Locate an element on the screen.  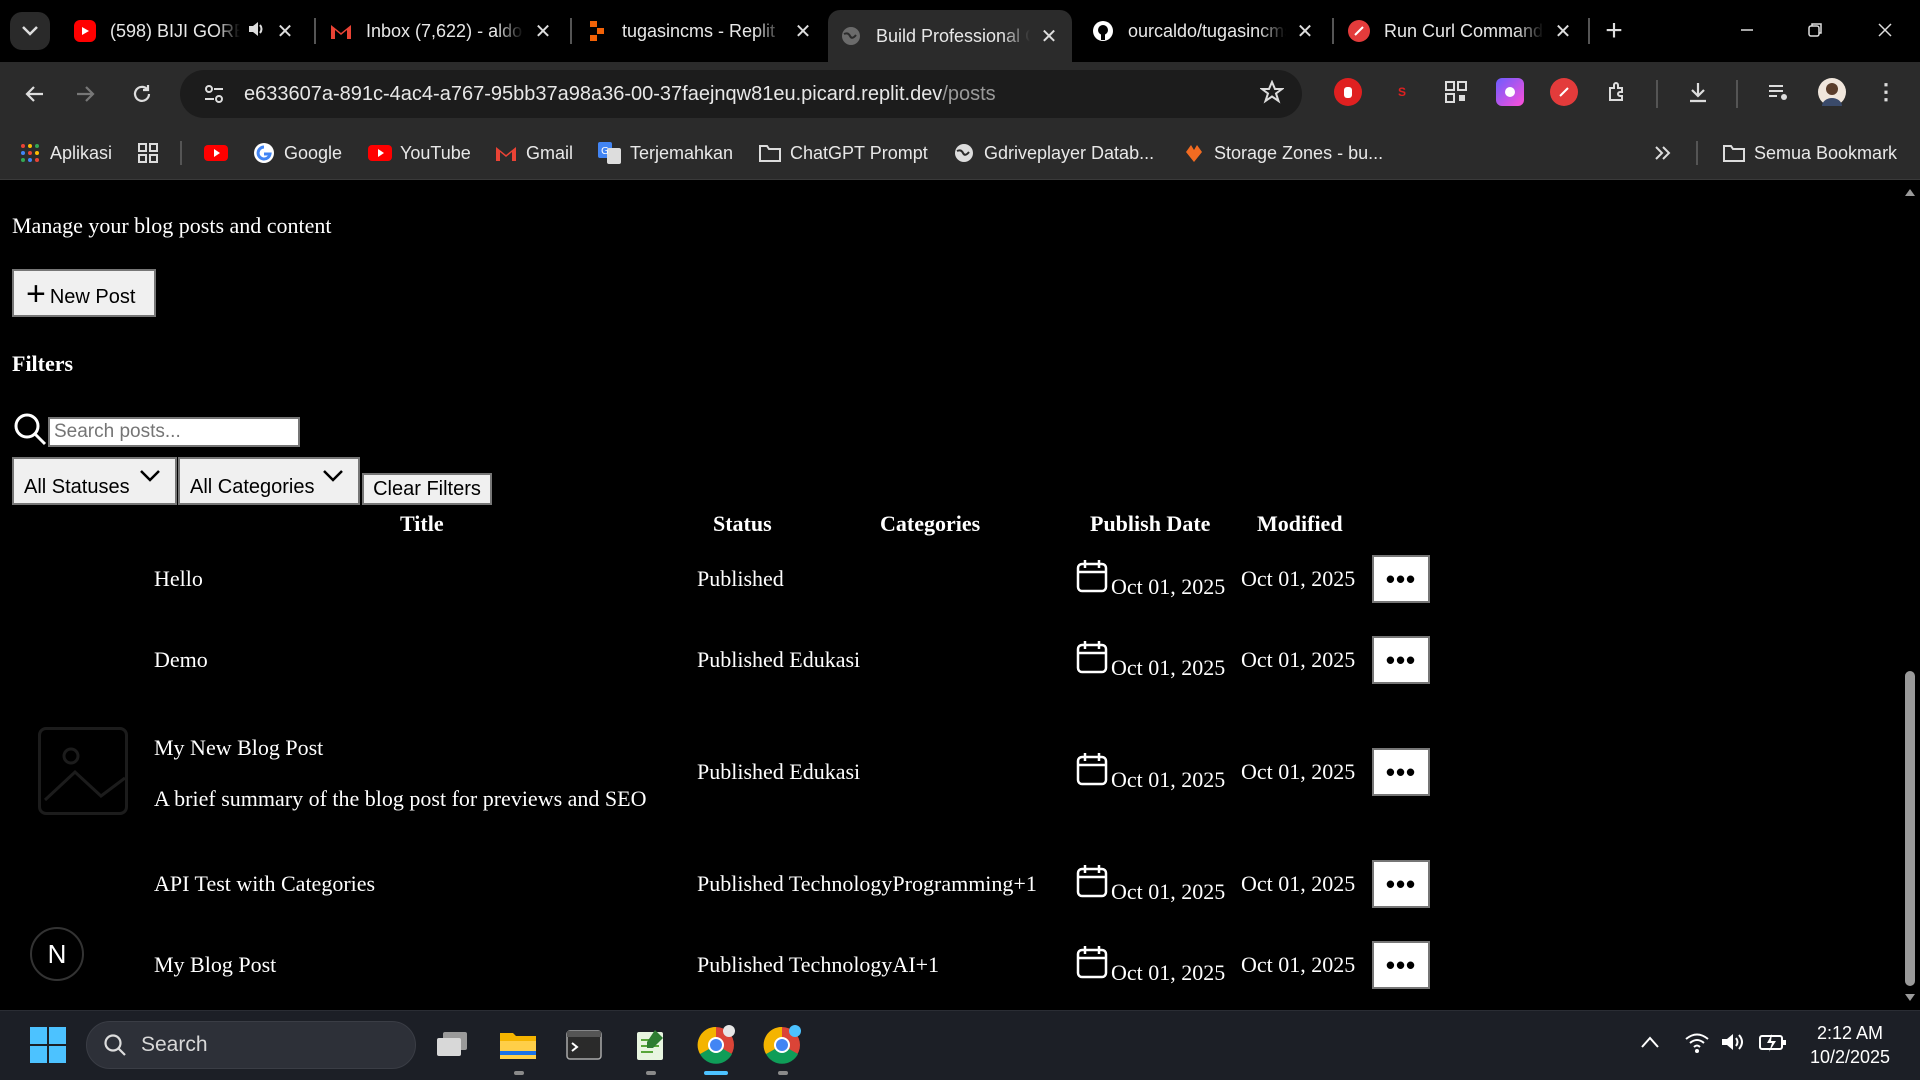
post-title: Demo is located at coordinates (181, 660).